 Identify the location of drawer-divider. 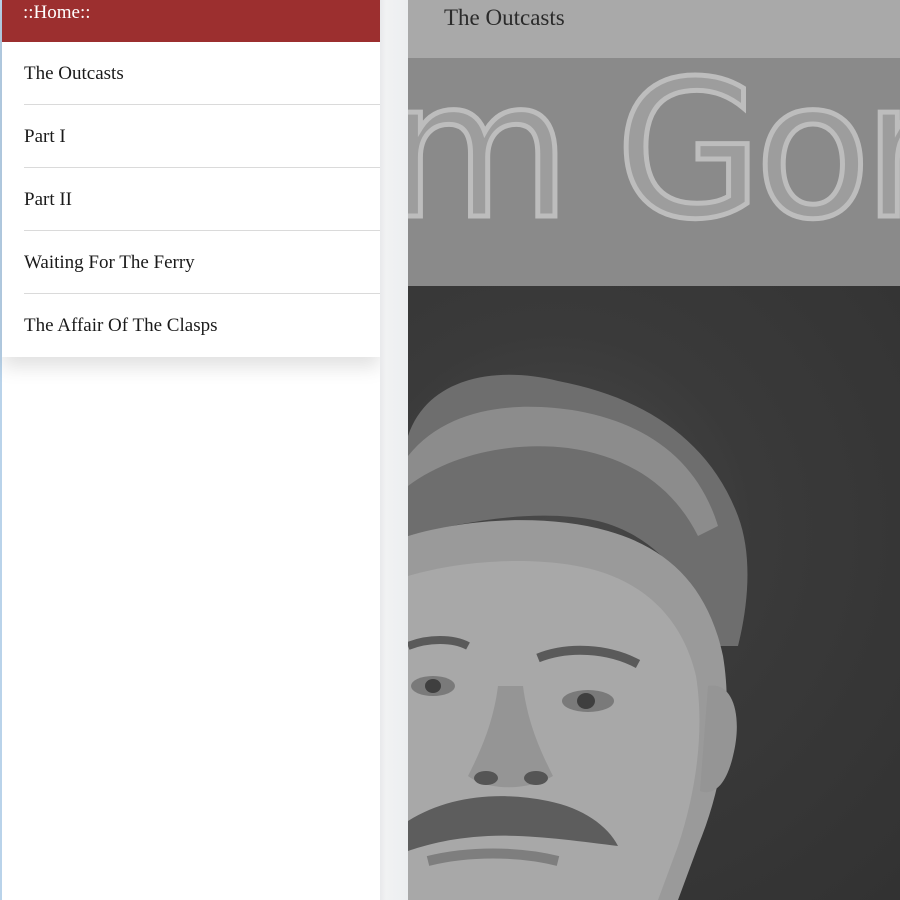
(394, 450).